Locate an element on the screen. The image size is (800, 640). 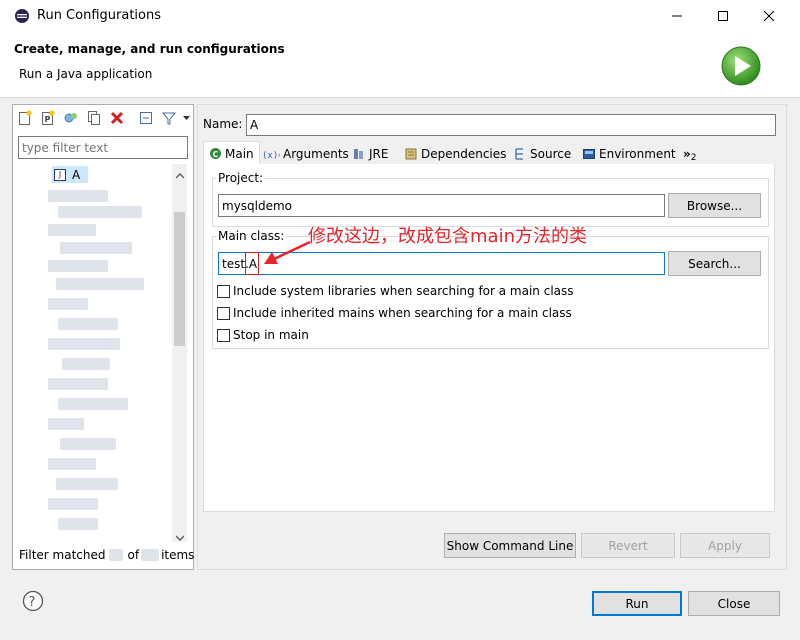
eclipse-icon is located at coordinates (22, 16).